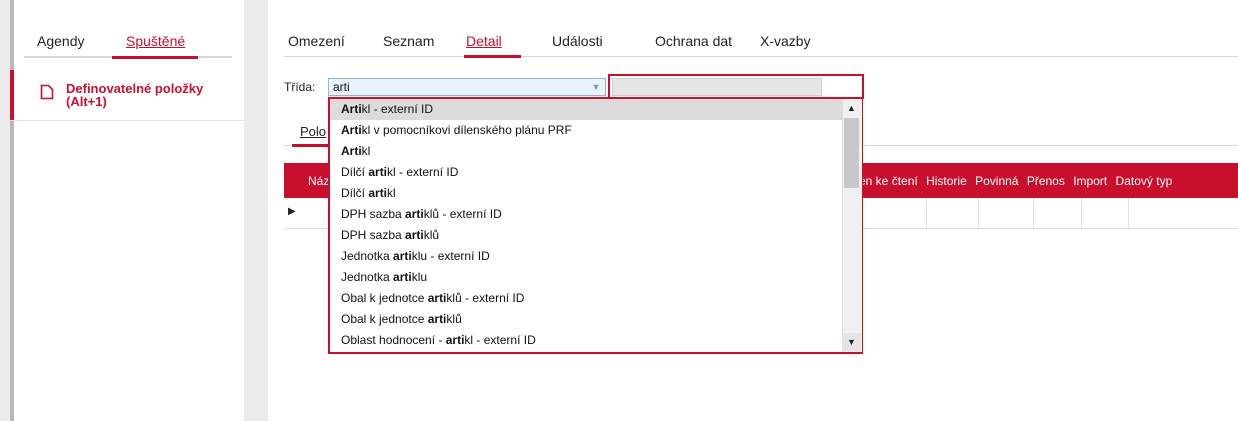  Describe the element at coordinates (586, 109) in the screenshot. I see `dropdown-option: Artikl - externí ID` at that location.